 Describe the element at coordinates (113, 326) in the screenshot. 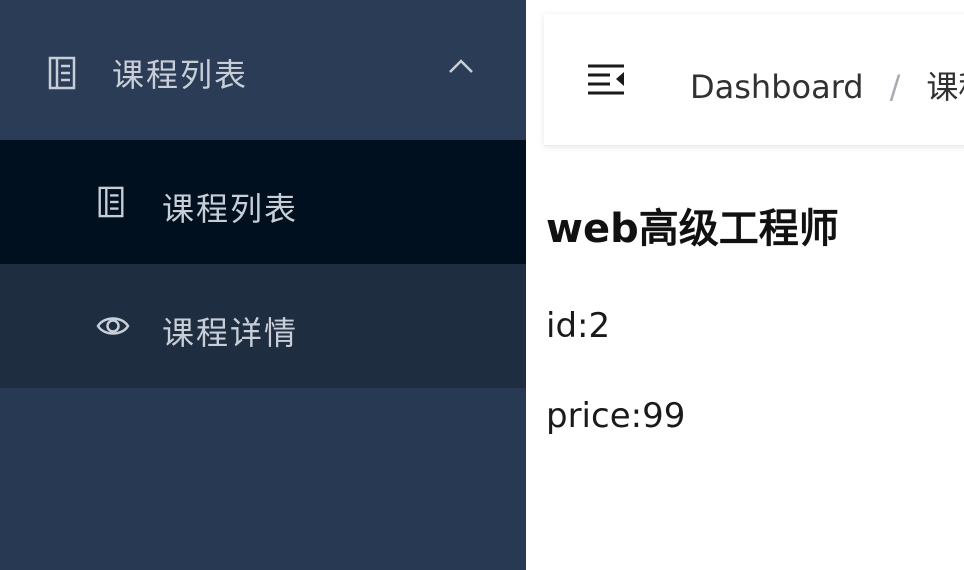

I see `eye-icon` at that location.